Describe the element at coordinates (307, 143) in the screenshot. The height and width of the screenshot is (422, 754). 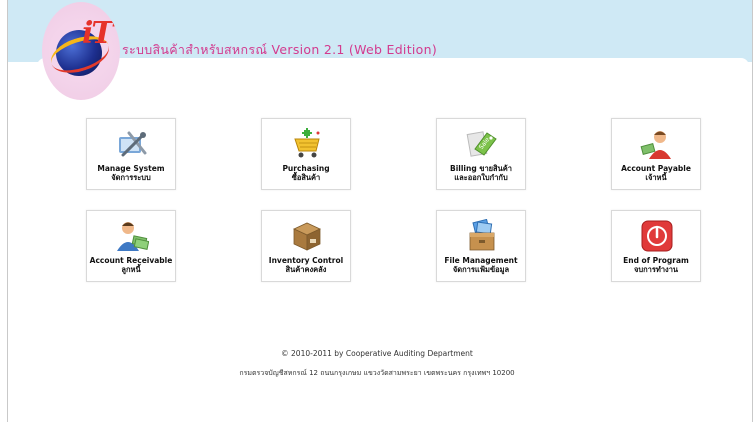
I see `shopping-cart-icon` at that location.